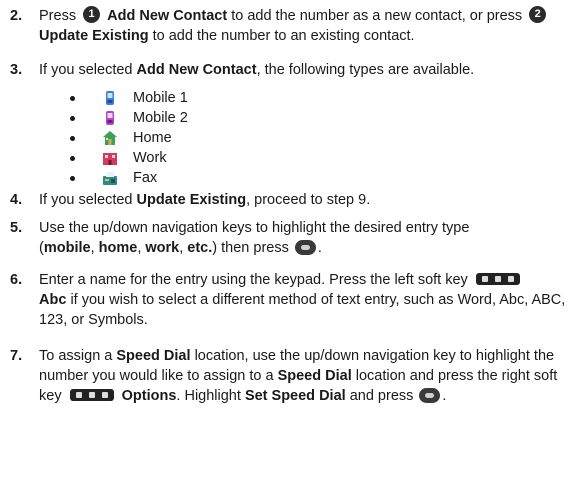 This screenshot has height=480, width=587. I want to click on home-icon, so click(110, 138).